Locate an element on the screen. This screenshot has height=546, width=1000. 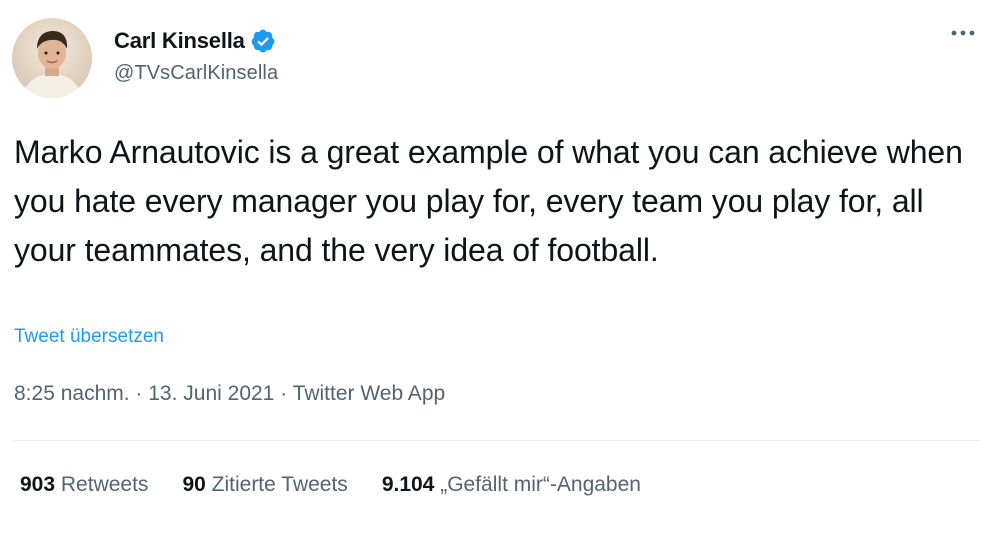
retweets-stat: 903 Retweets is located at coordinates (84, 485).